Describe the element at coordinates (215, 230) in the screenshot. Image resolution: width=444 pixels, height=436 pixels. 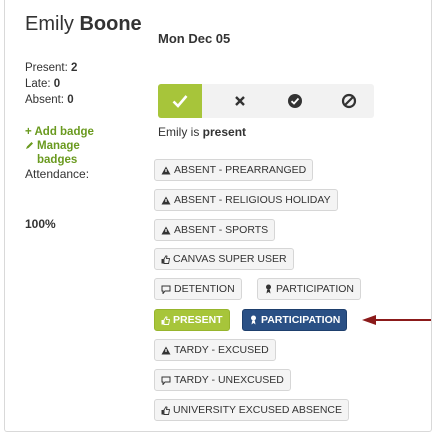
I see `badge-absent-sports: ABSENT - SPORTS` at that location.